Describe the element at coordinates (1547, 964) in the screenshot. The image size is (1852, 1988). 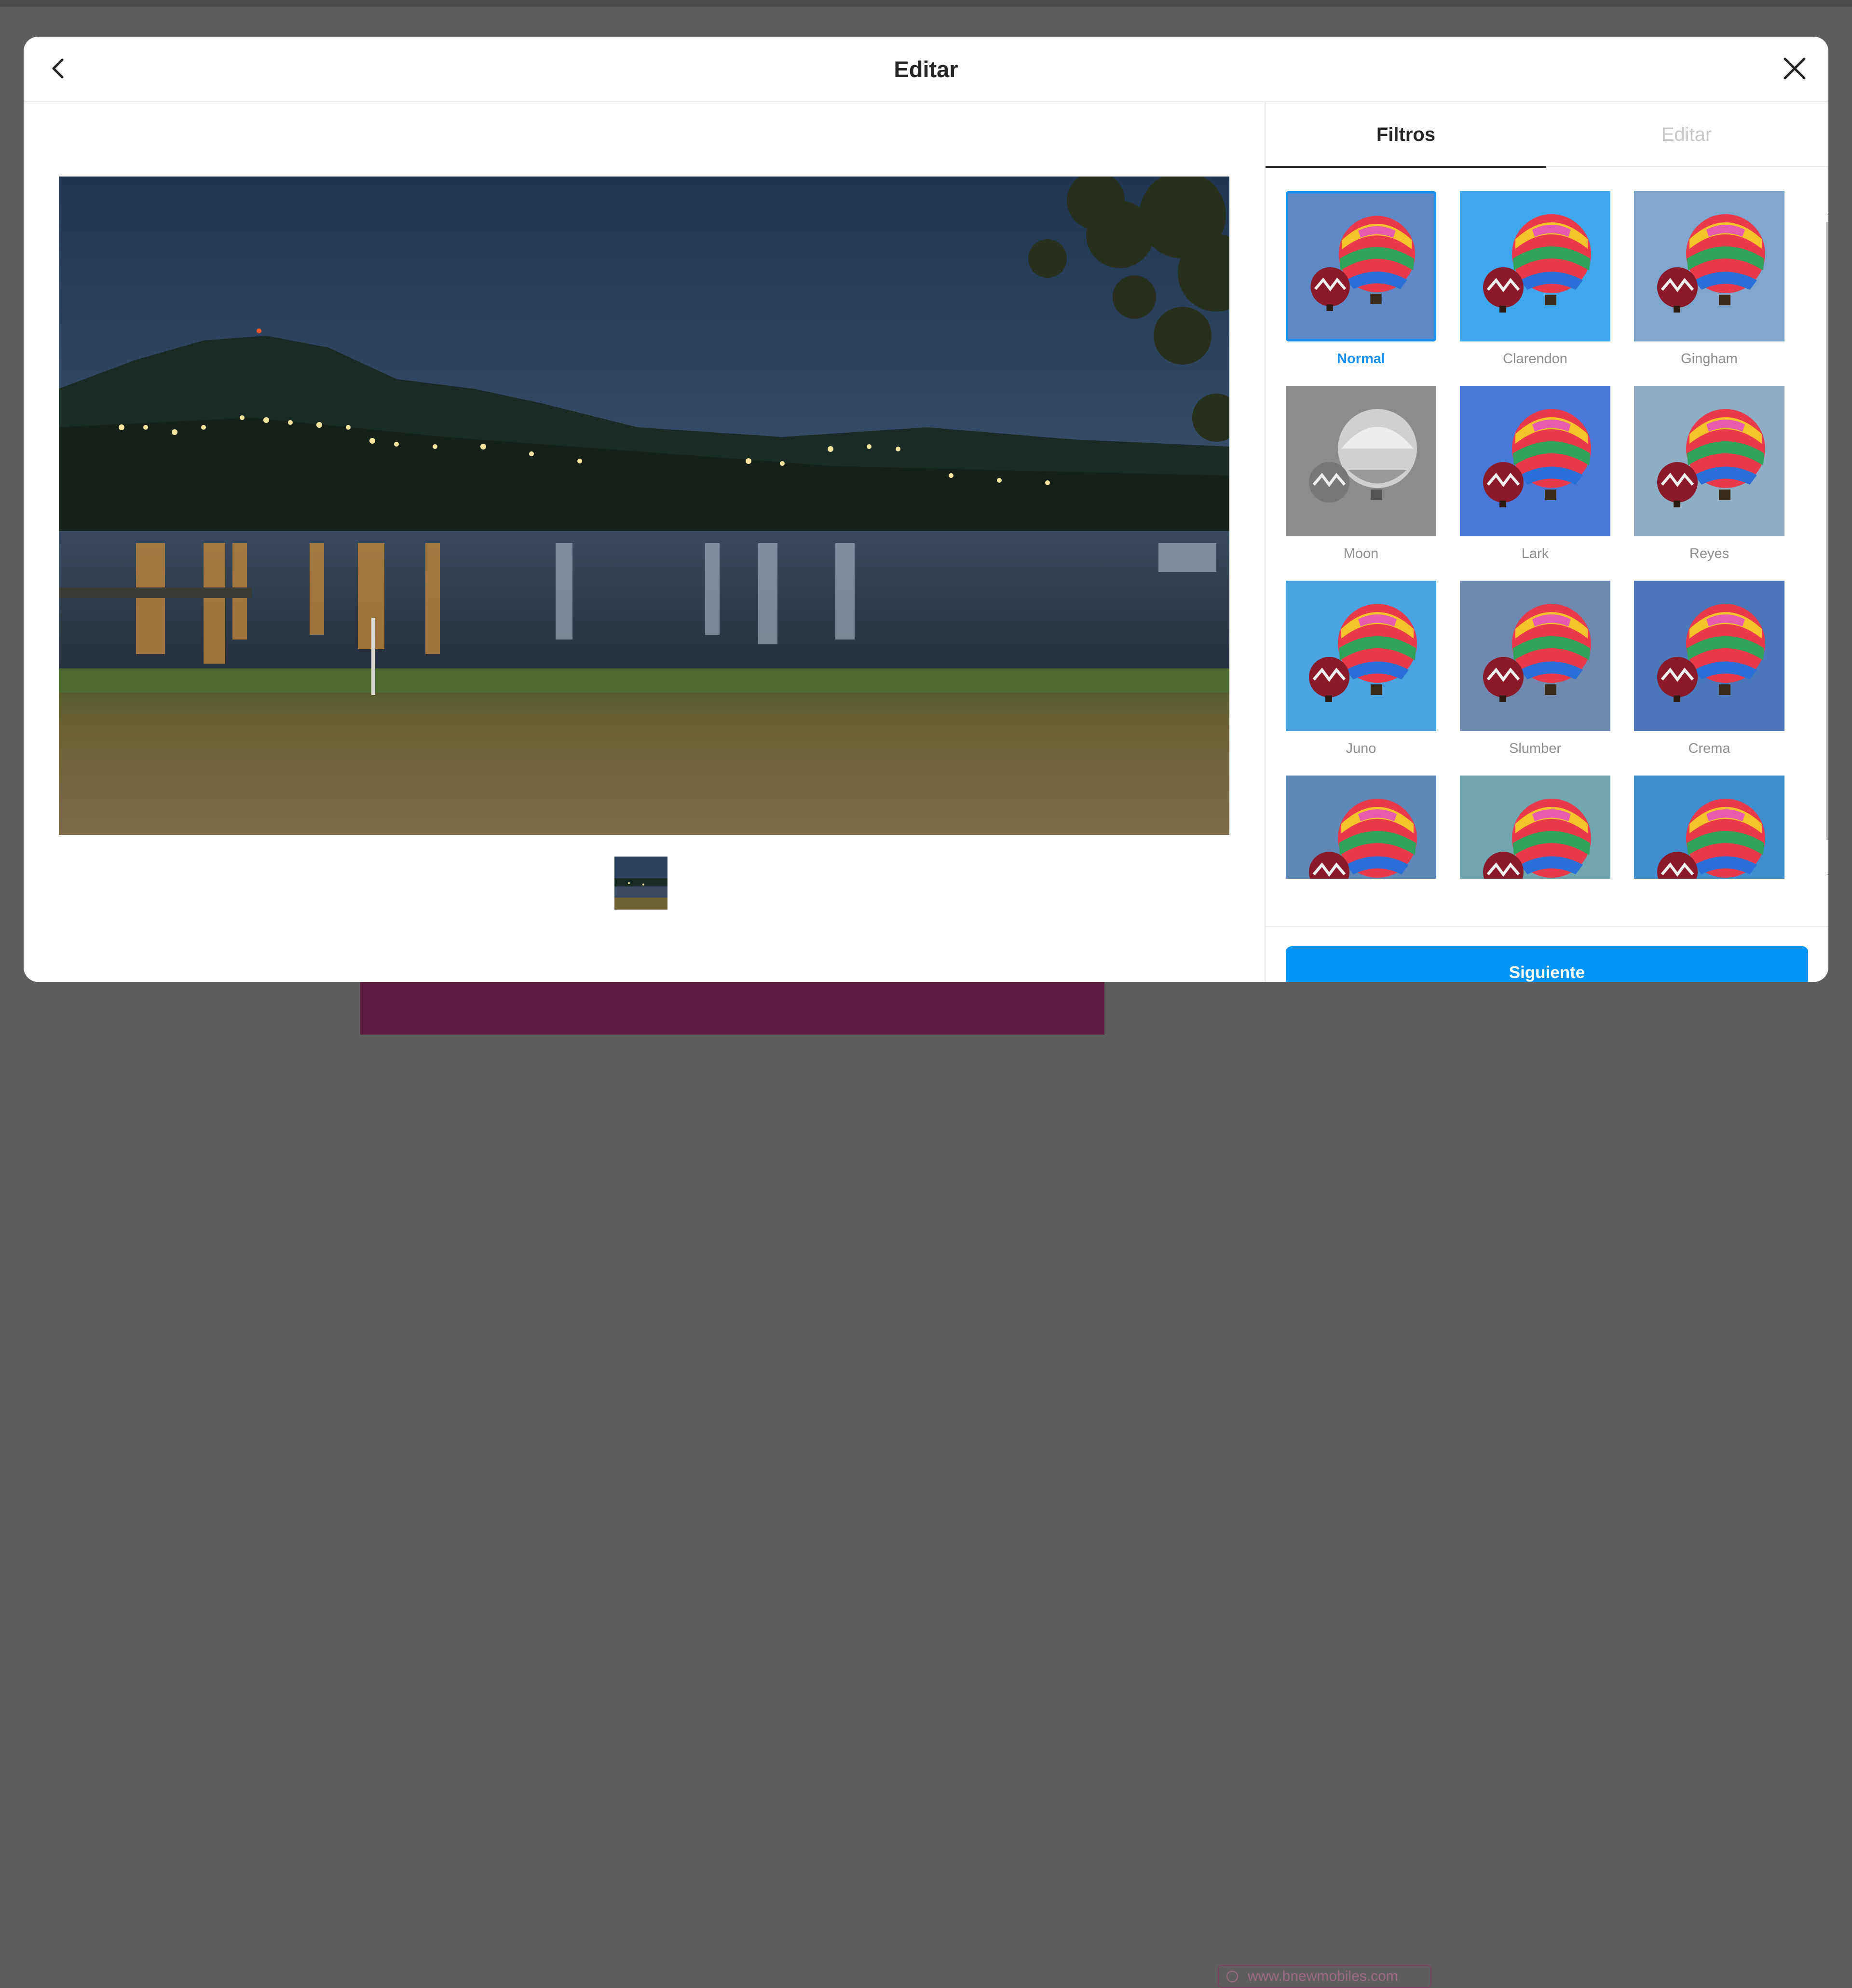
I see `next-button: Siguiente` at that location.